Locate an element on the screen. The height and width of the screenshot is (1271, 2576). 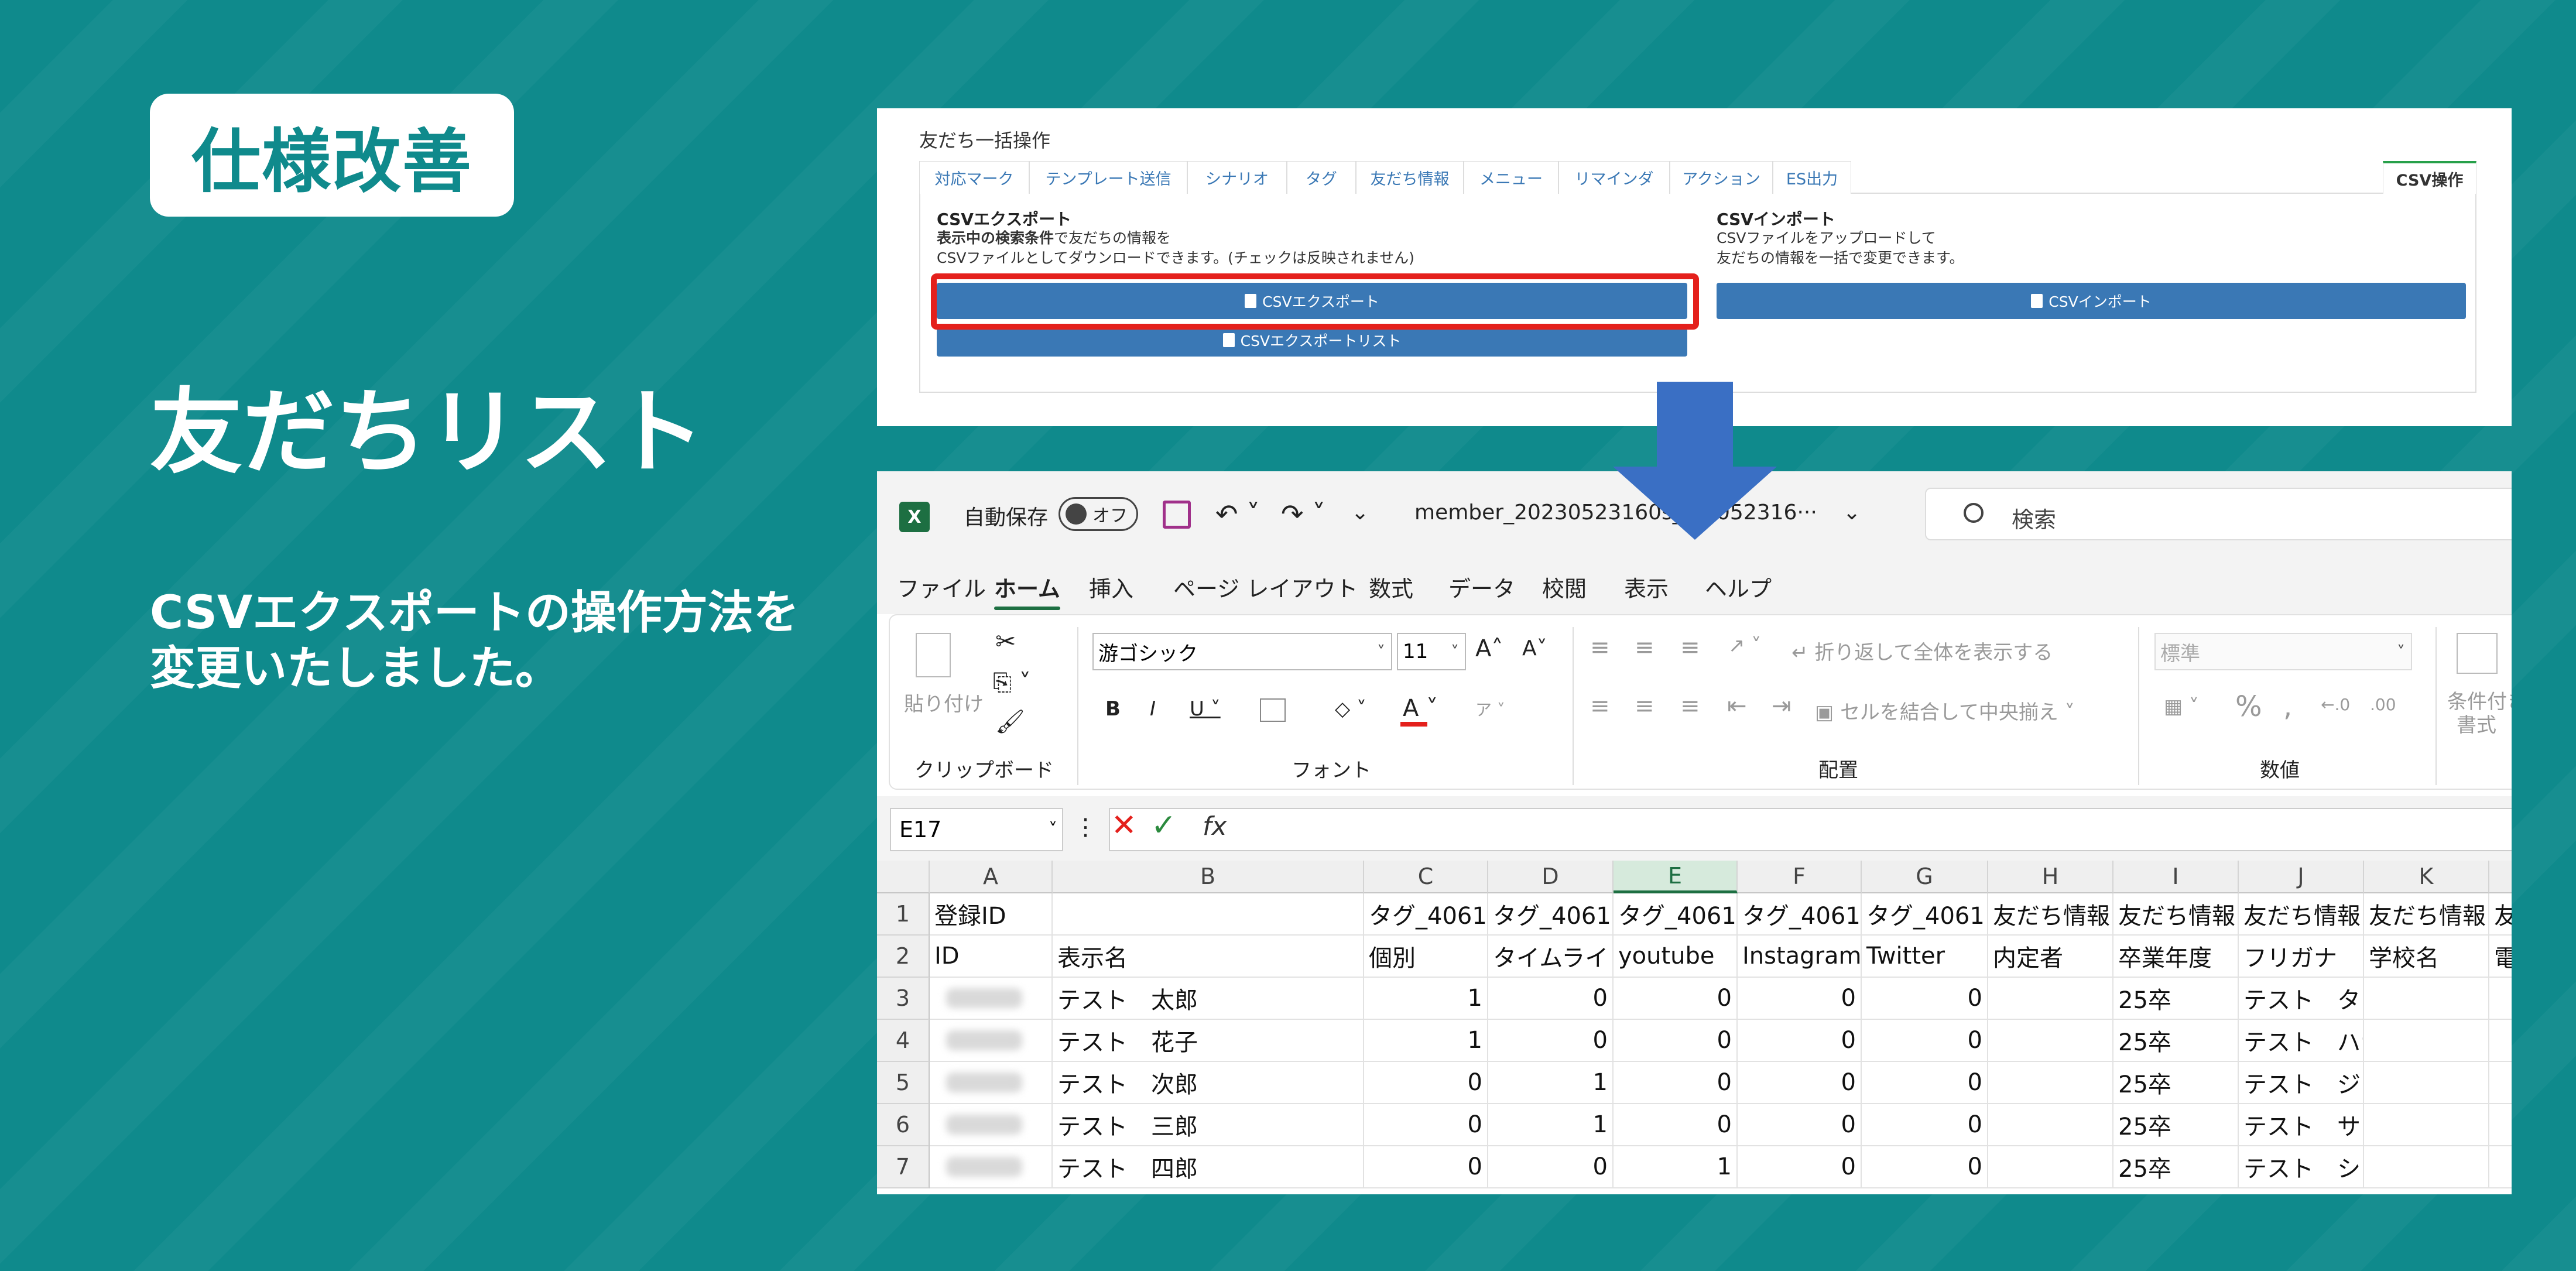
tab-friend-info: 友だち情報 is located at coordinates (1410, 177).